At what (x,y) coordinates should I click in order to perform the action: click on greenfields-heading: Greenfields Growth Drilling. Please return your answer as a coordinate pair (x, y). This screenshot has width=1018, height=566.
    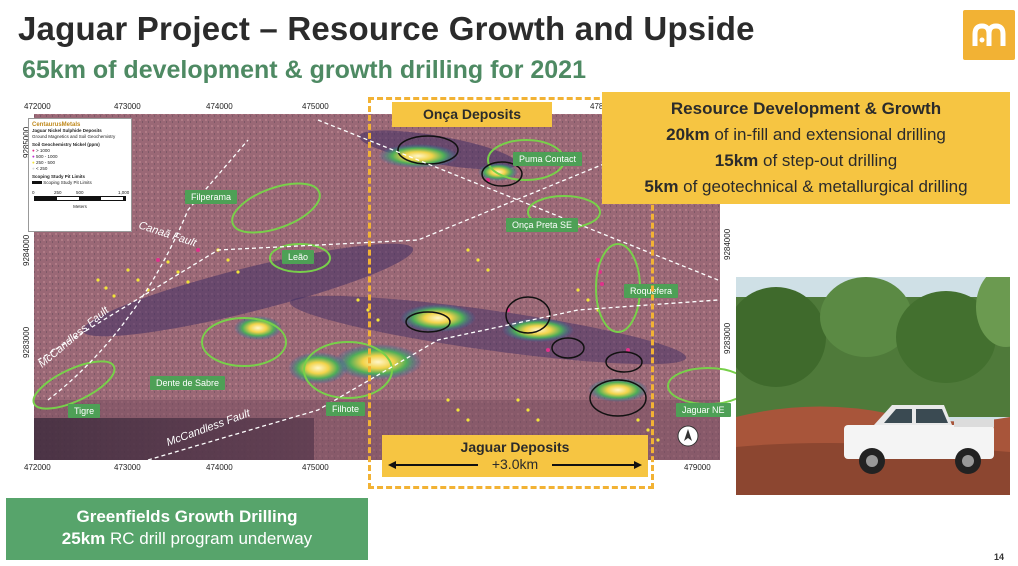
    Looking at the image, I should click on (187, 516).